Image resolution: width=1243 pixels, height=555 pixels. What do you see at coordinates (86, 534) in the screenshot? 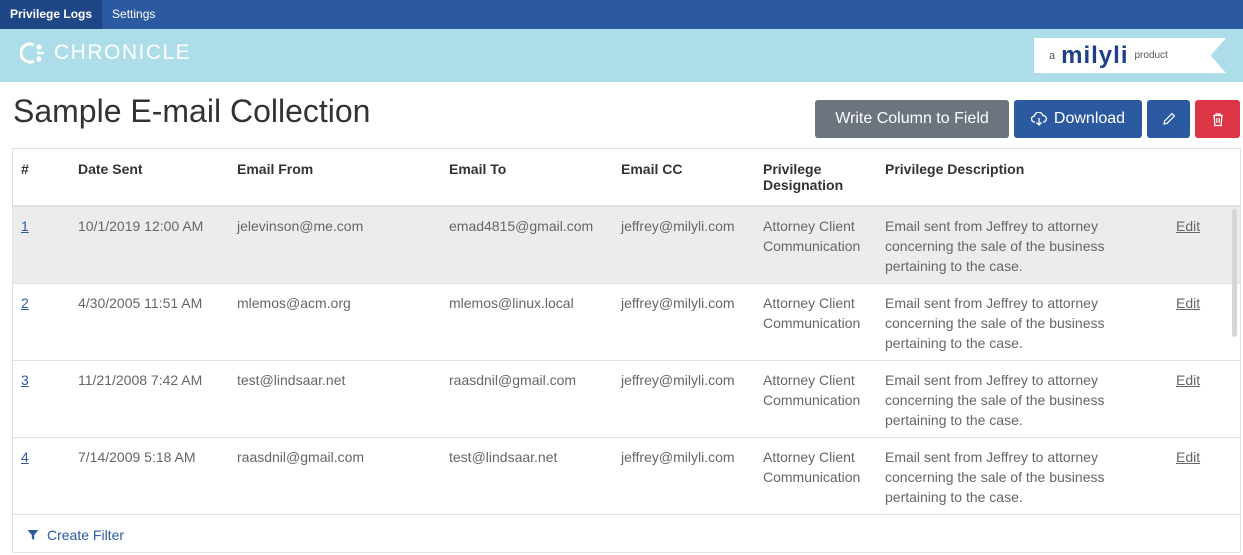
I see `create-filter-label: Create Filter` at bounding box center [86, 534].